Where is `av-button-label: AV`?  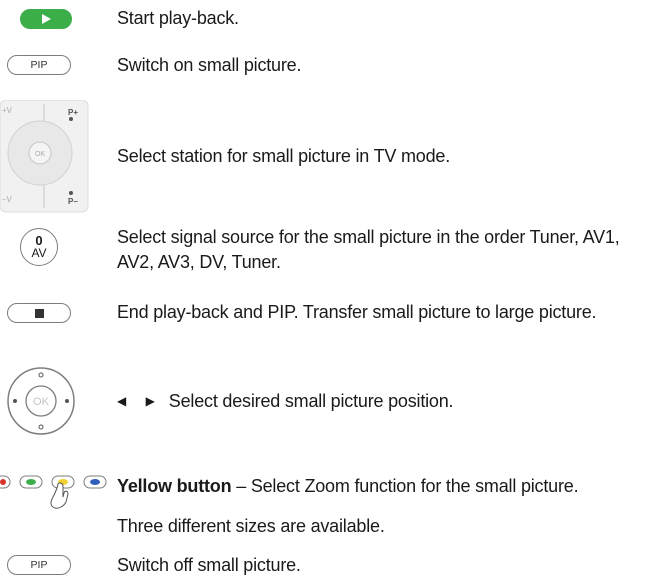 av-button-label: AV is located at coordinates (39, 253).